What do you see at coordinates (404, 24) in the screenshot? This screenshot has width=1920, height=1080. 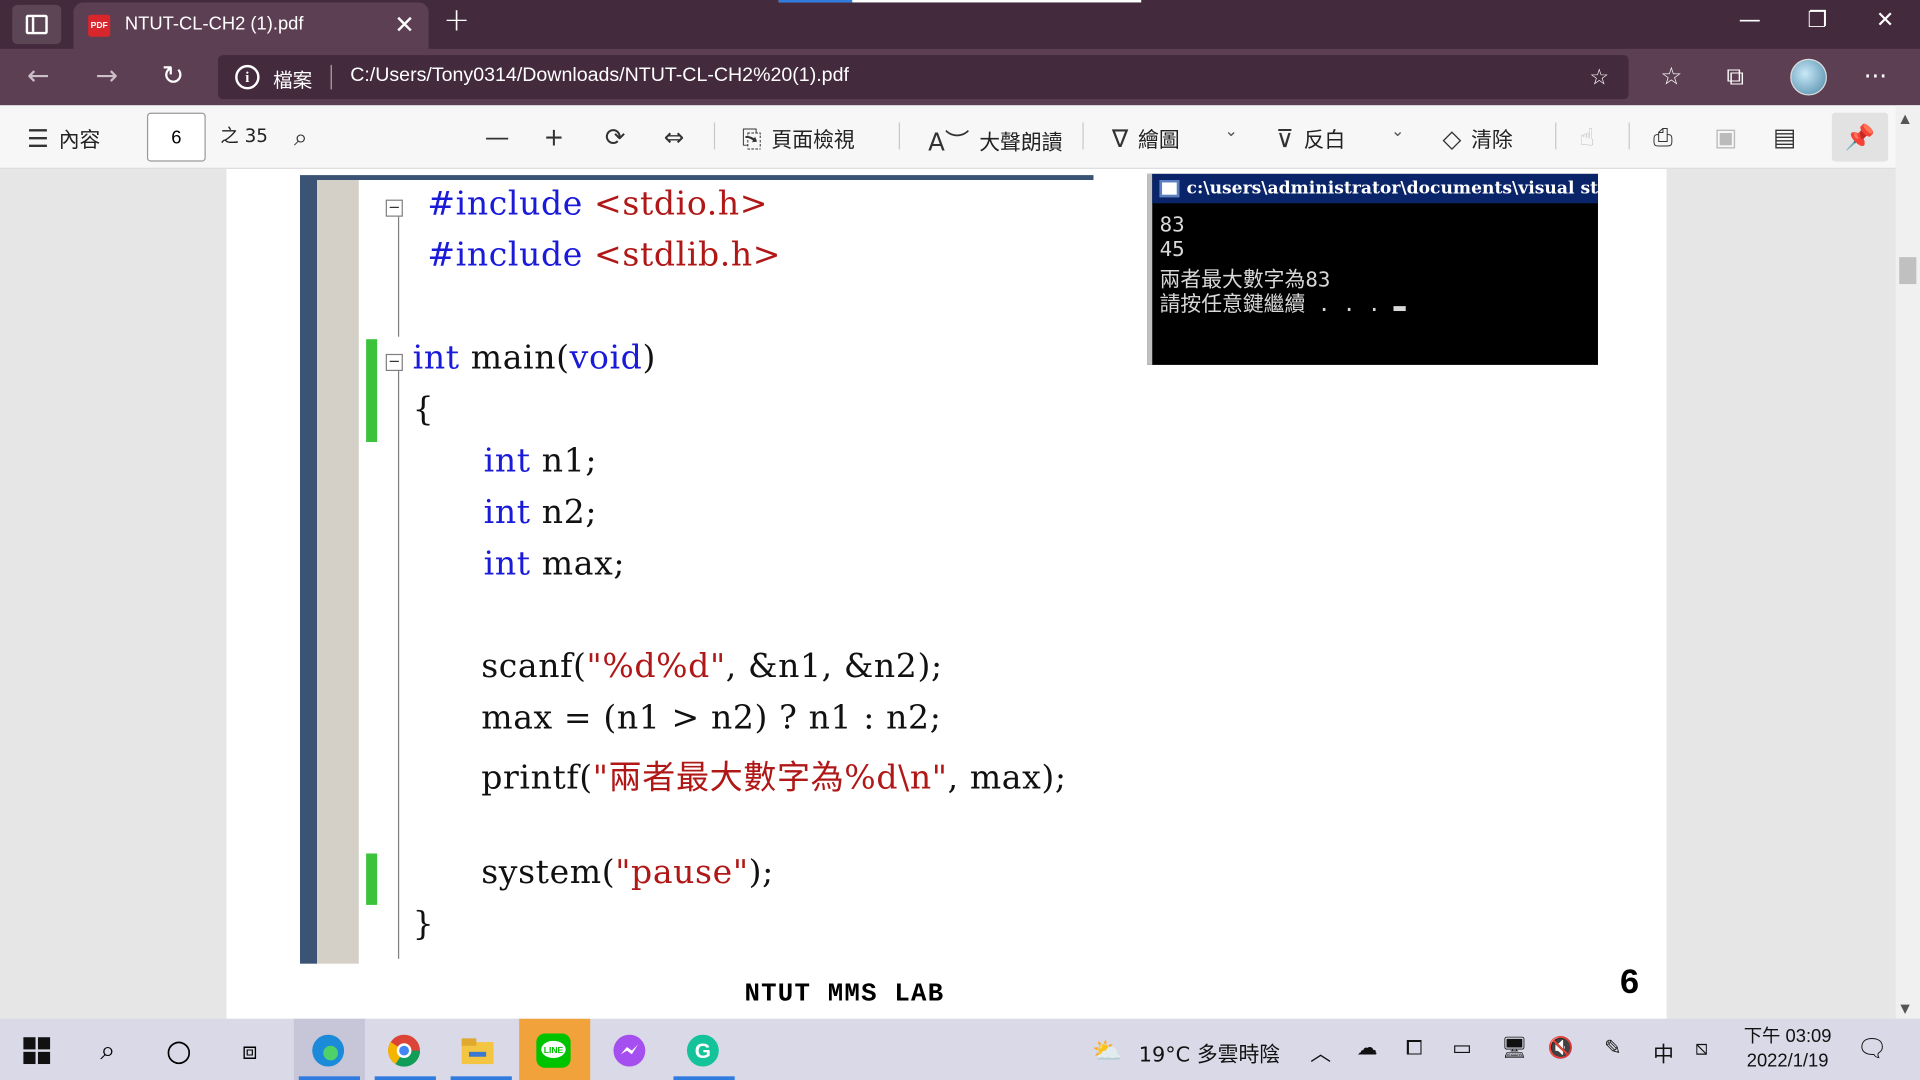 I see `close-tab-icon: ✕` at bounding box center [404, 24].